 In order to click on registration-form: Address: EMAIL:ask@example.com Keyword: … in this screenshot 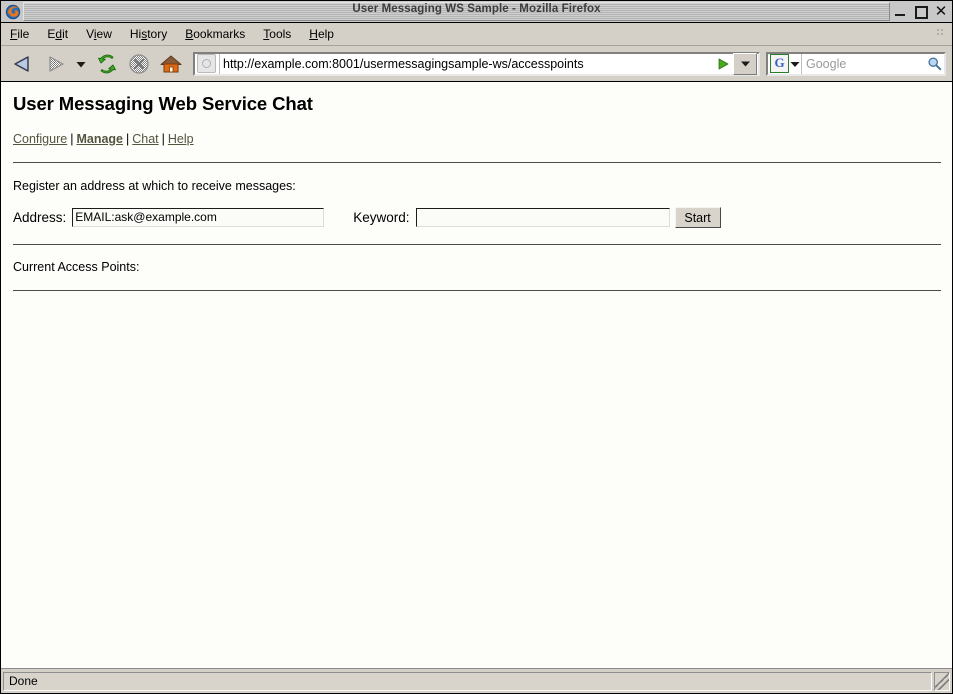, I will do `click(476, 217)`.